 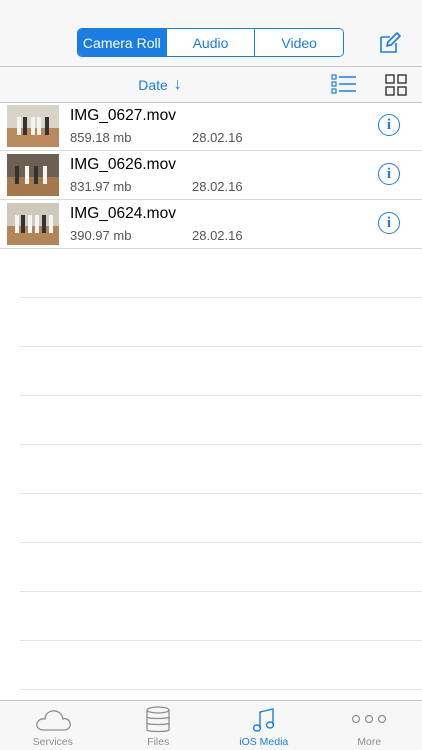 What do you see at coordinates (123, 115) in the screenshot?
I see `file-name: IMG_0627.mov` at bounding box center [123, 115].